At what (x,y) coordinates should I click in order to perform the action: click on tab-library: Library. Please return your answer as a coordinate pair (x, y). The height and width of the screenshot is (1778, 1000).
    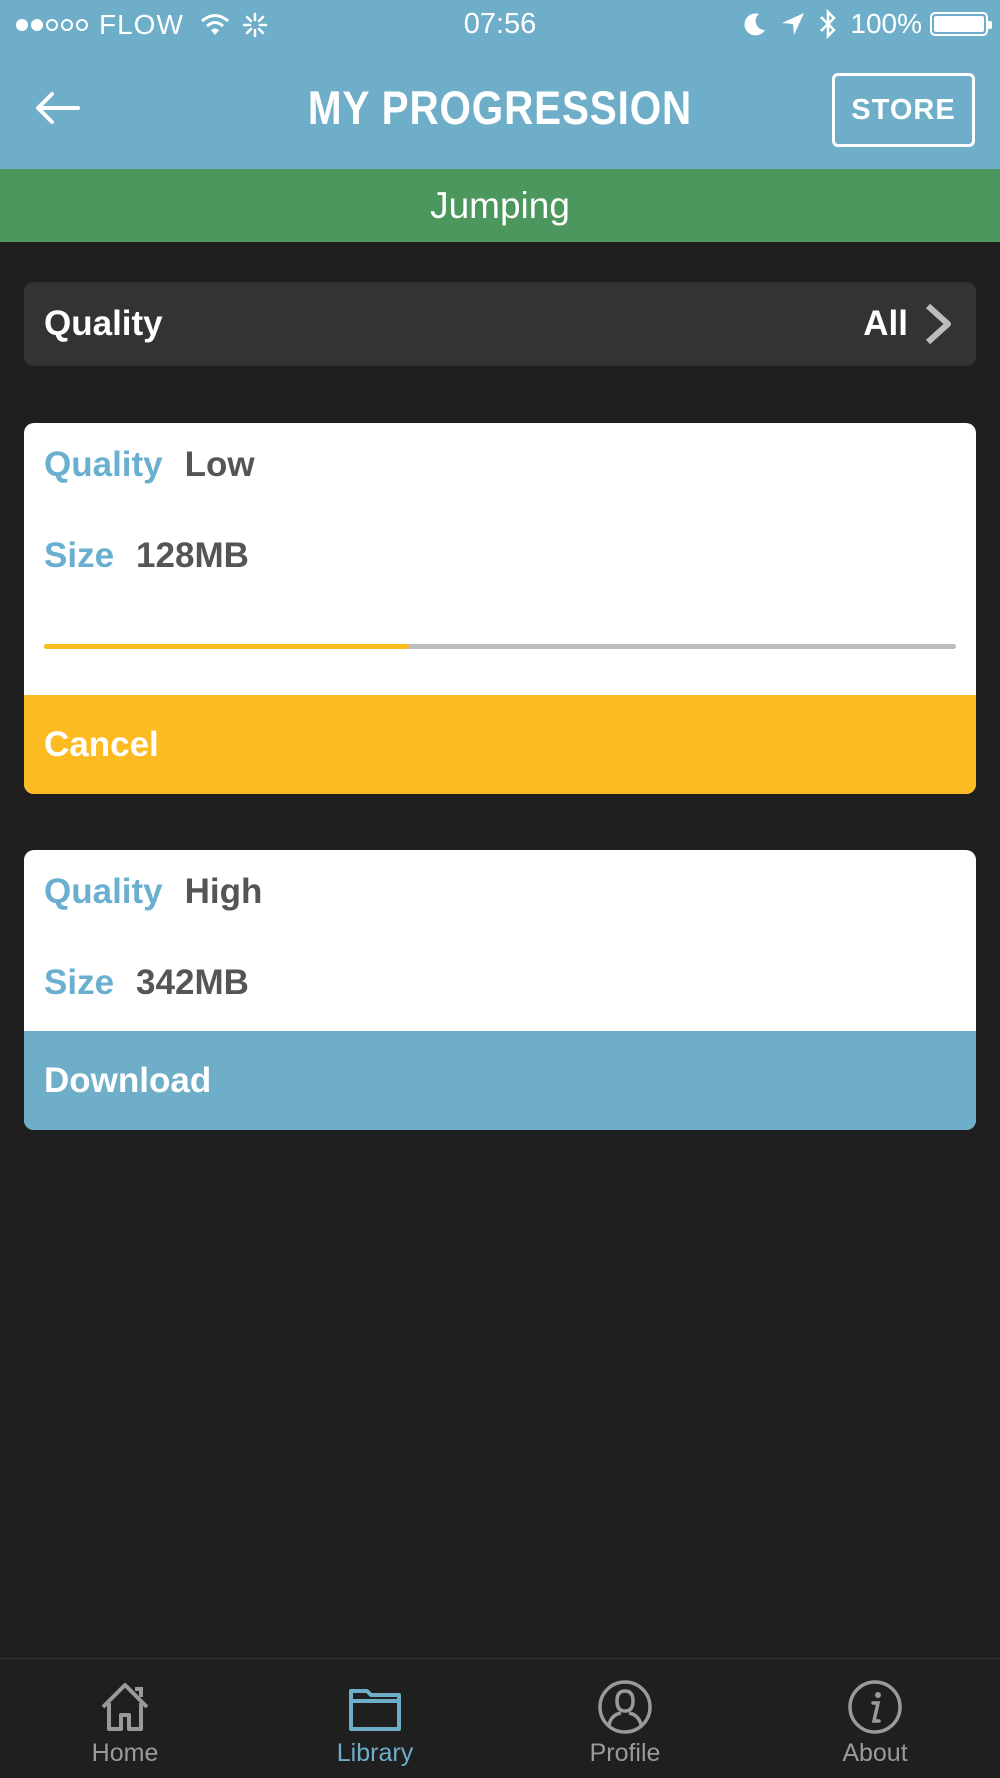
    Looking at the image, I should click on (375, 1718).